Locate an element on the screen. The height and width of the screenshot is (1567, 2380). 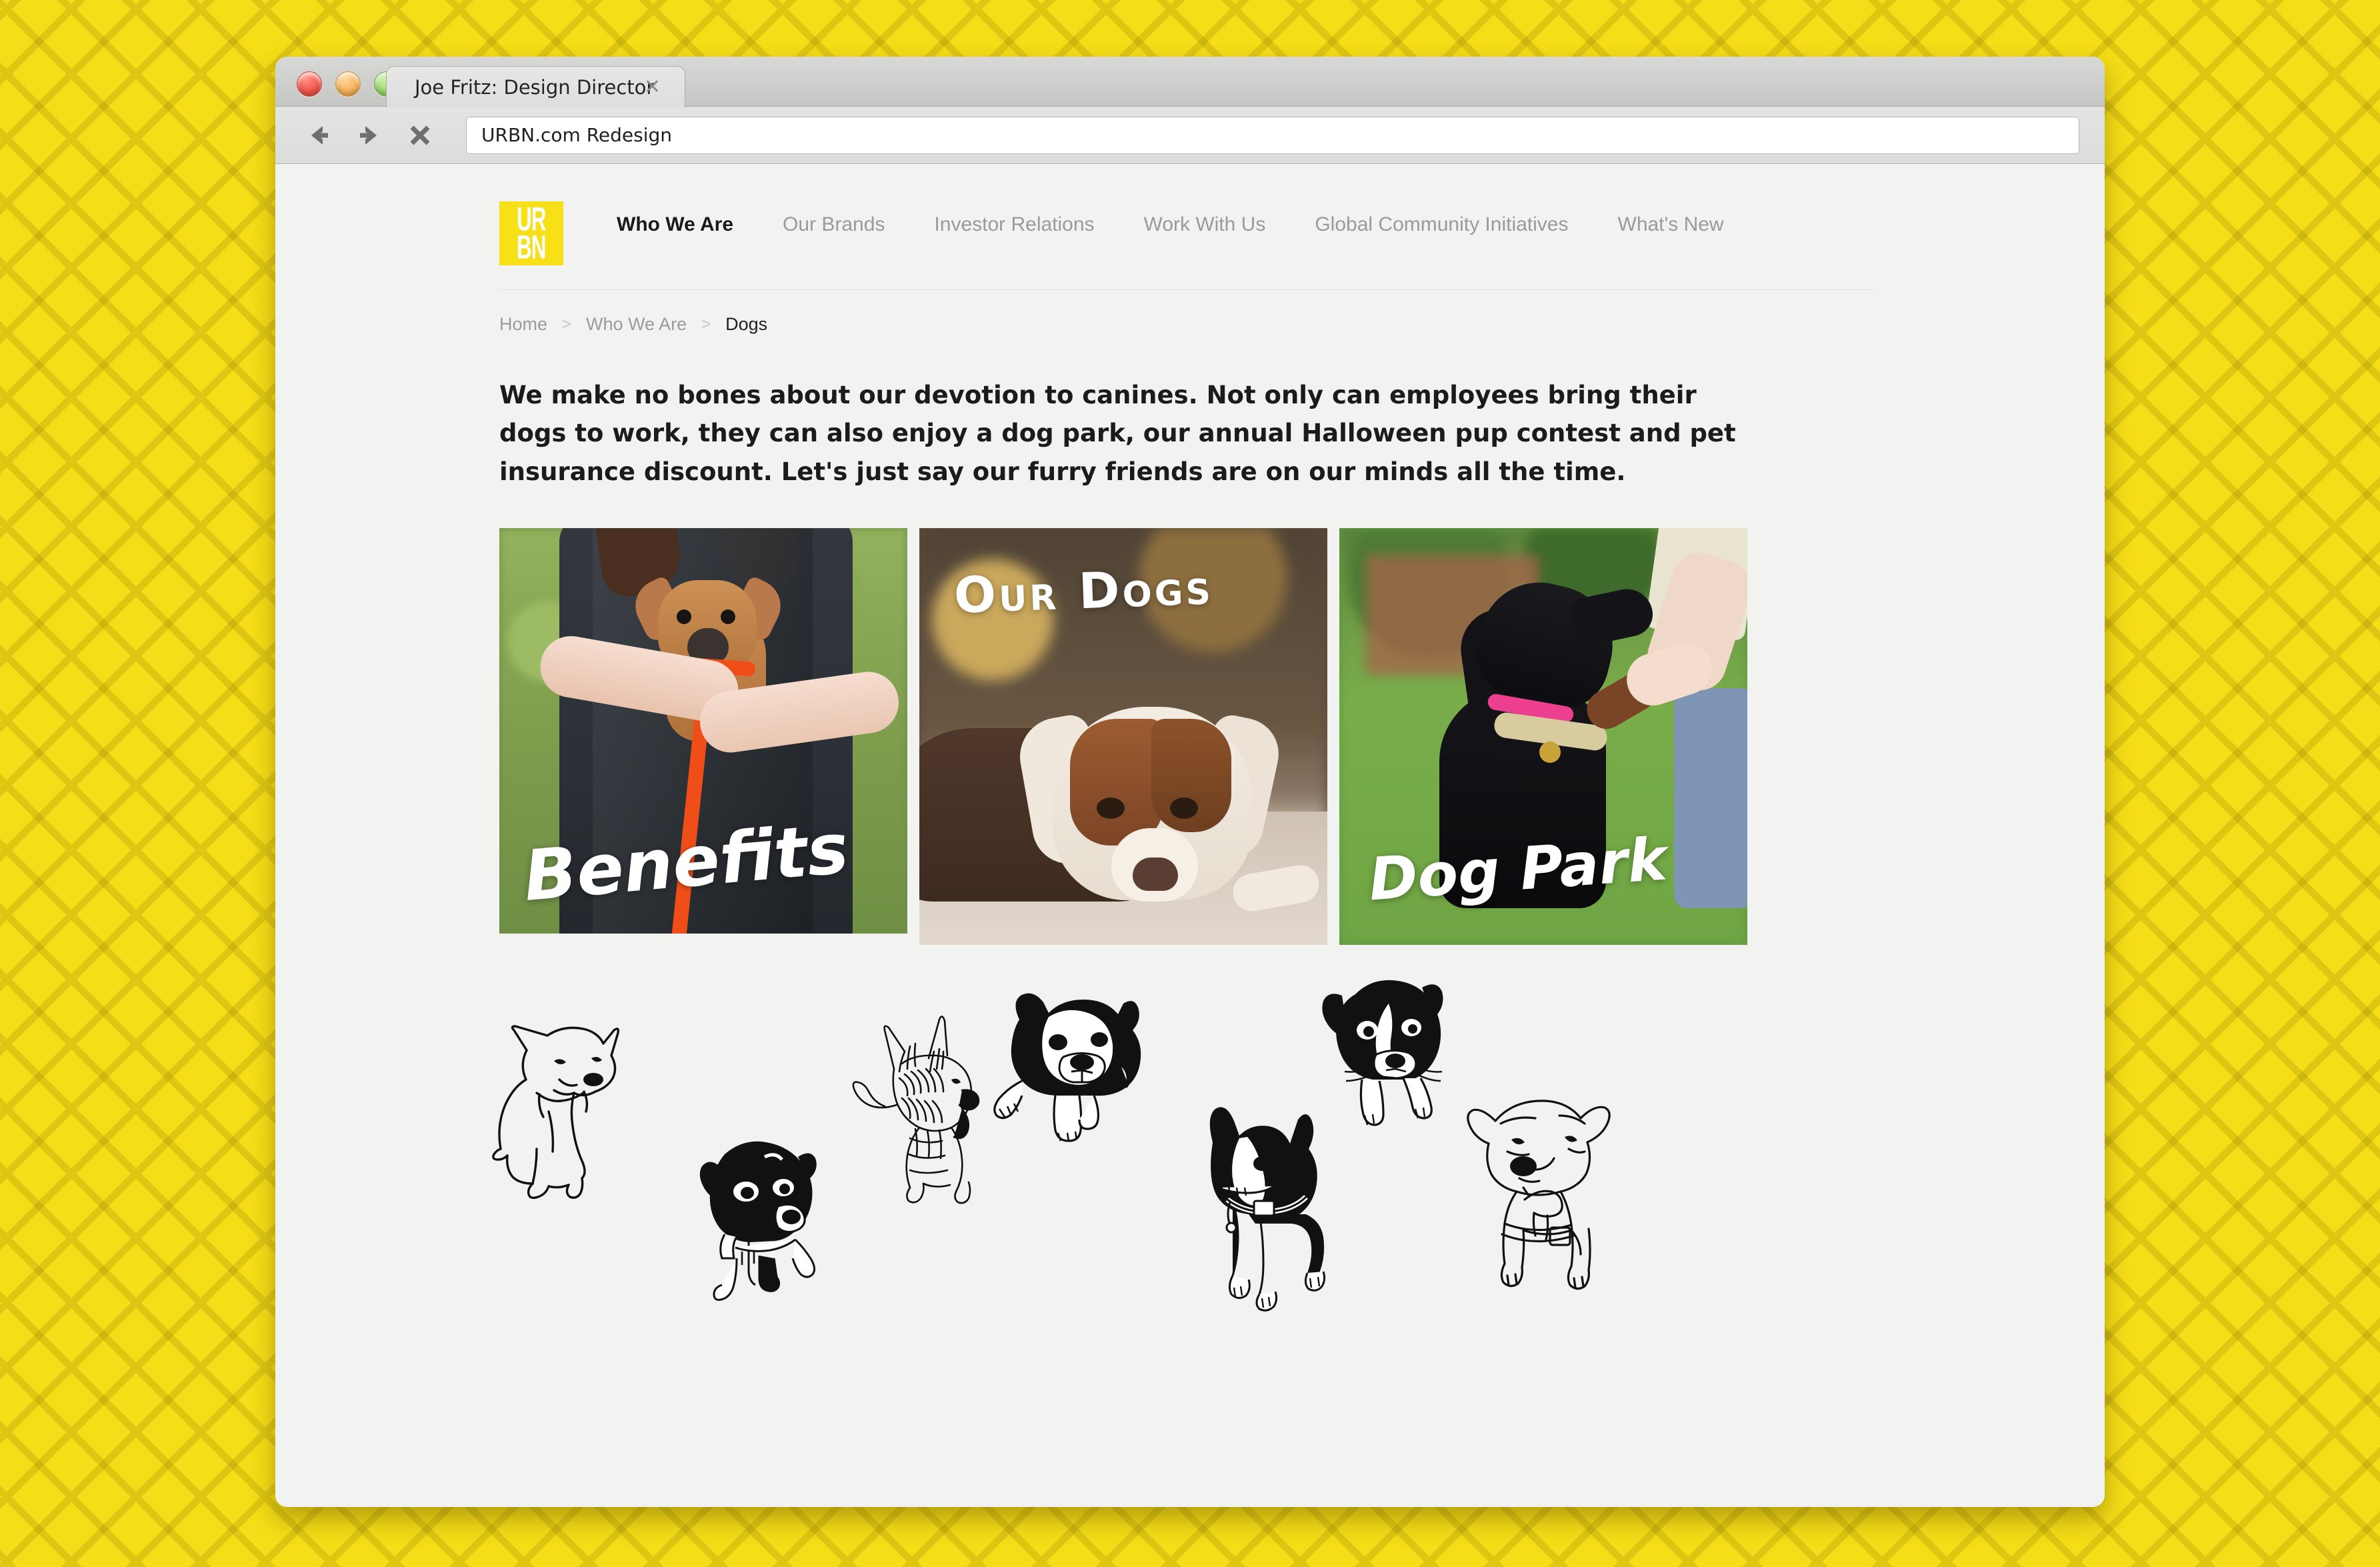
nav-item-who-we-are: Who We Are is located at coordinates (675, 224).